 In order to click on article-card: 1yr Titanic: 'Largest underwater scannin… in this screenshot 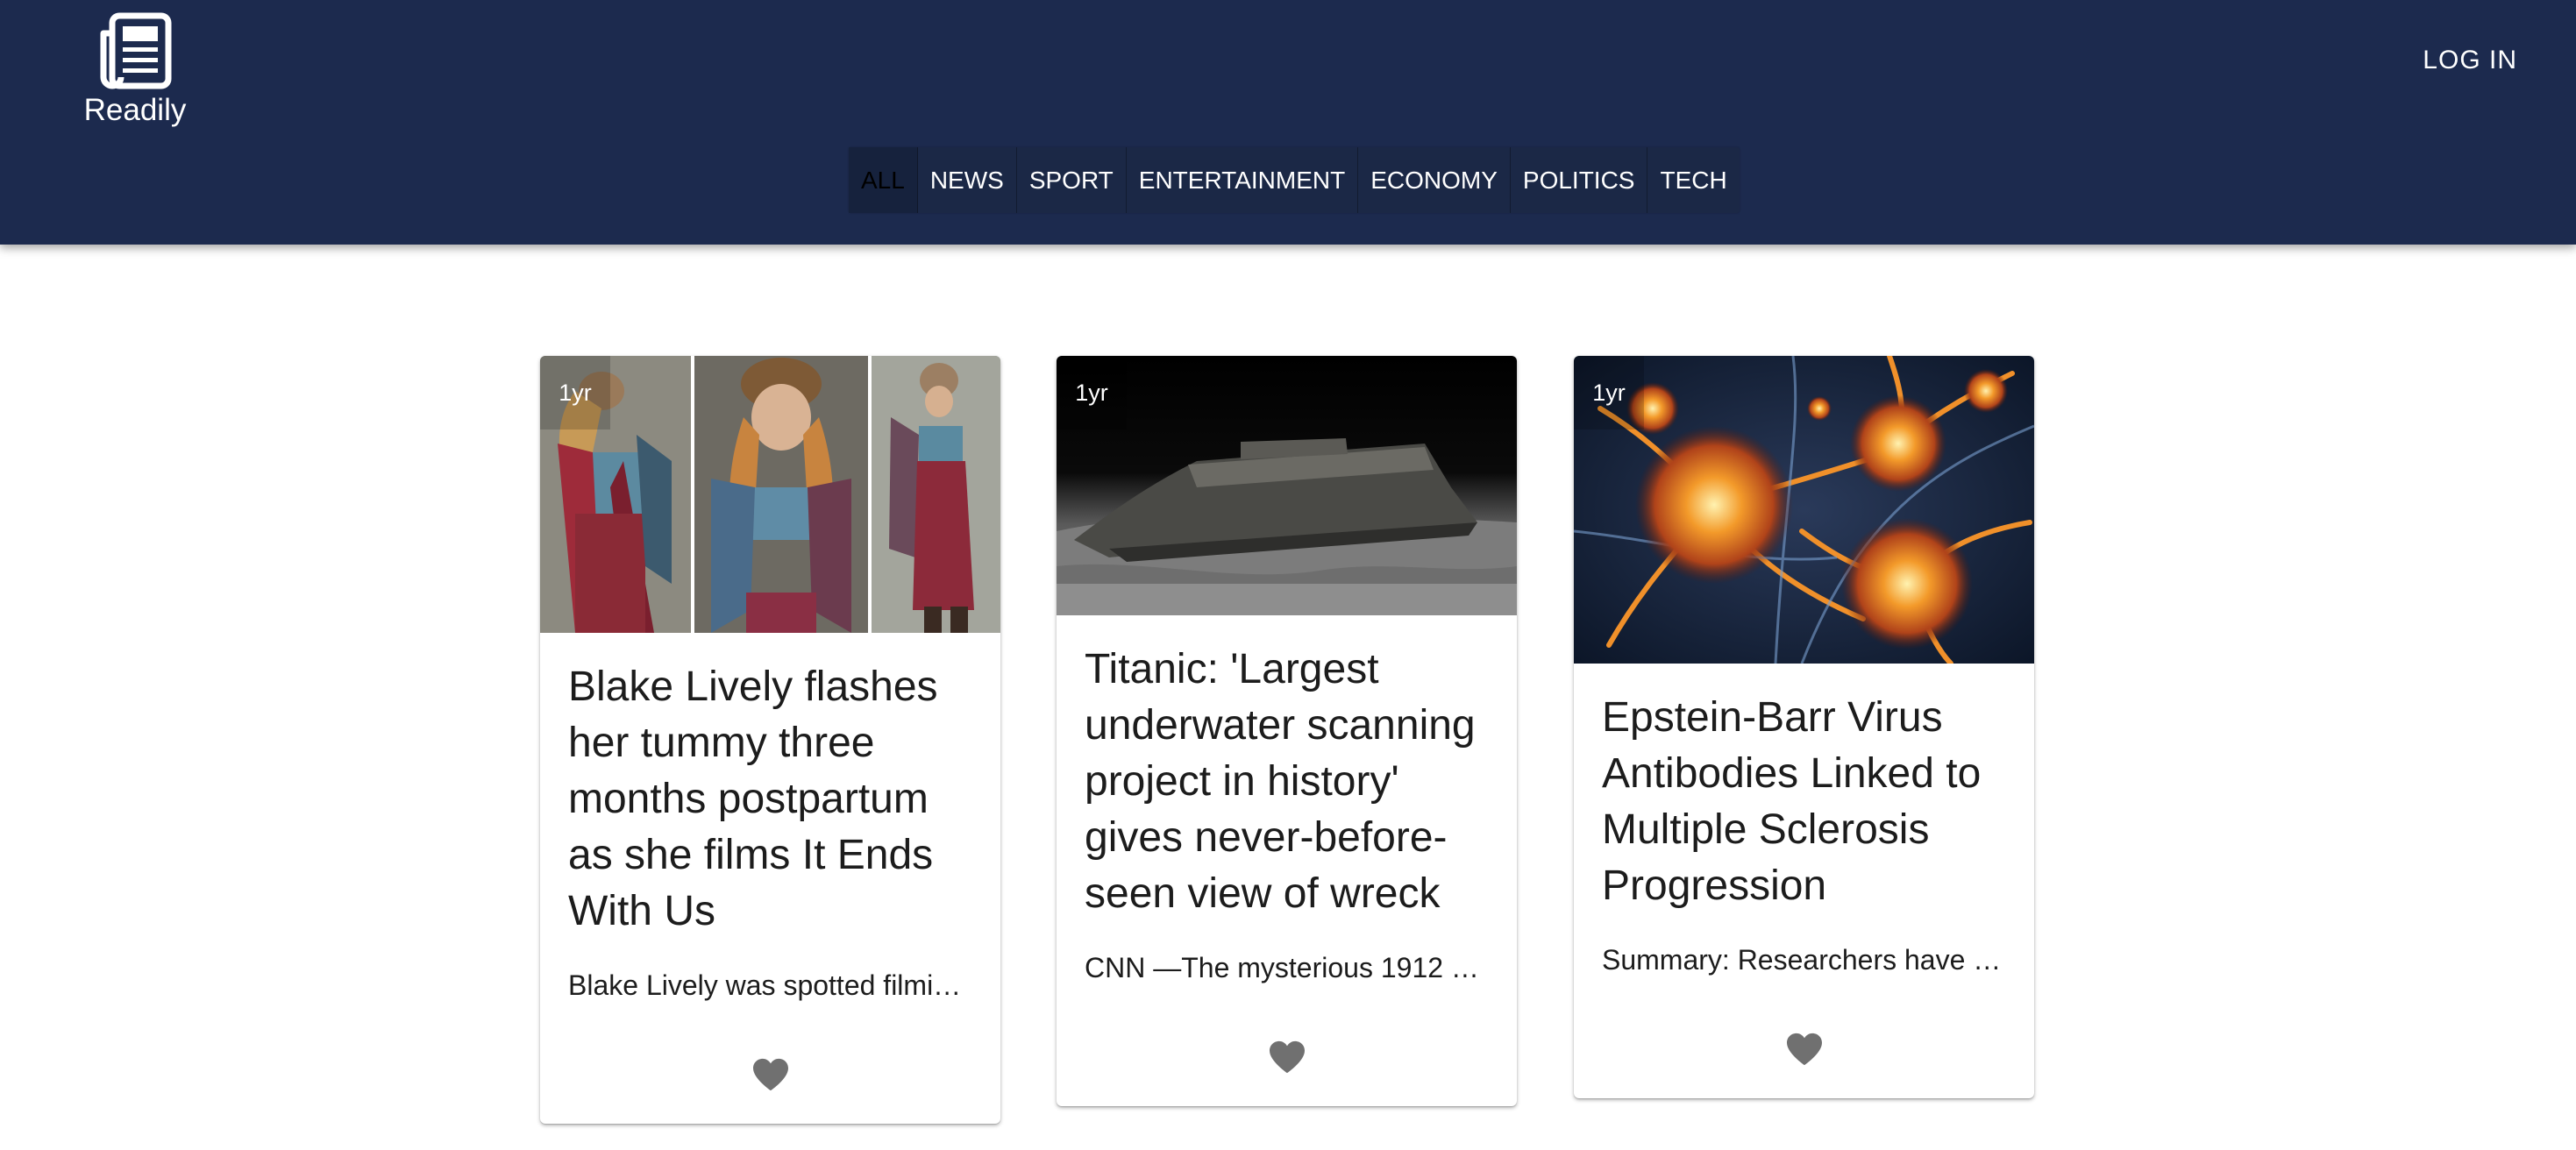, I will do `click(1287, 731)`.